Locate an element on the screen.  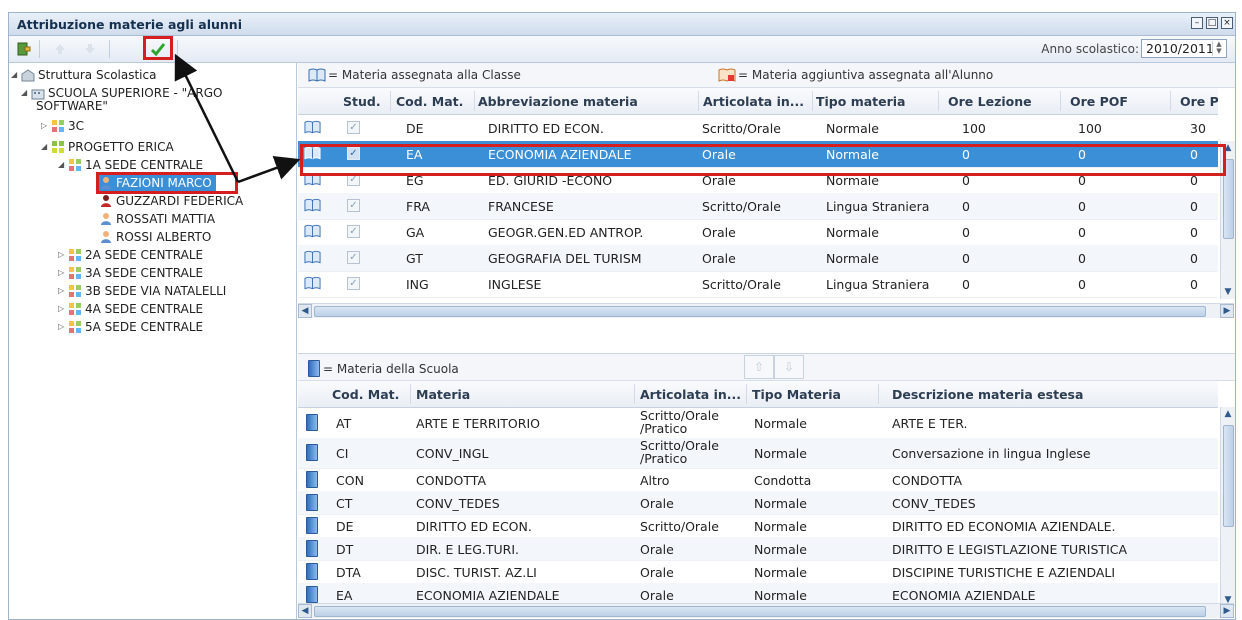
table-row: CON CONDOTTA Altro Condotta CONDOTTA is located at coordinates (758, 480).